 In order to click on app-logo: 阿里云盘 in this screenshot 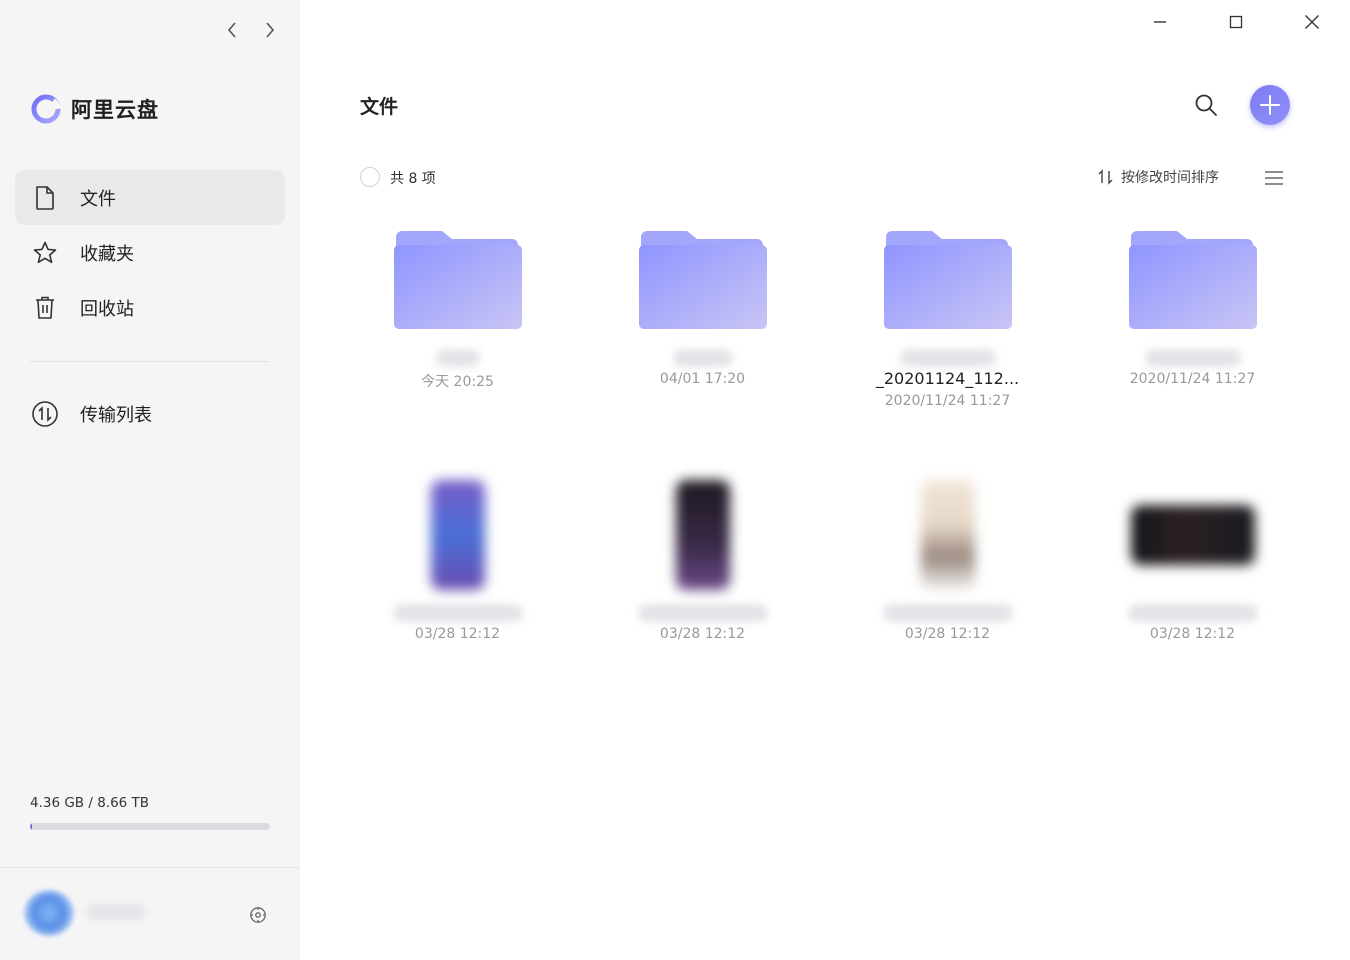, I will do `click(94, 109)`.